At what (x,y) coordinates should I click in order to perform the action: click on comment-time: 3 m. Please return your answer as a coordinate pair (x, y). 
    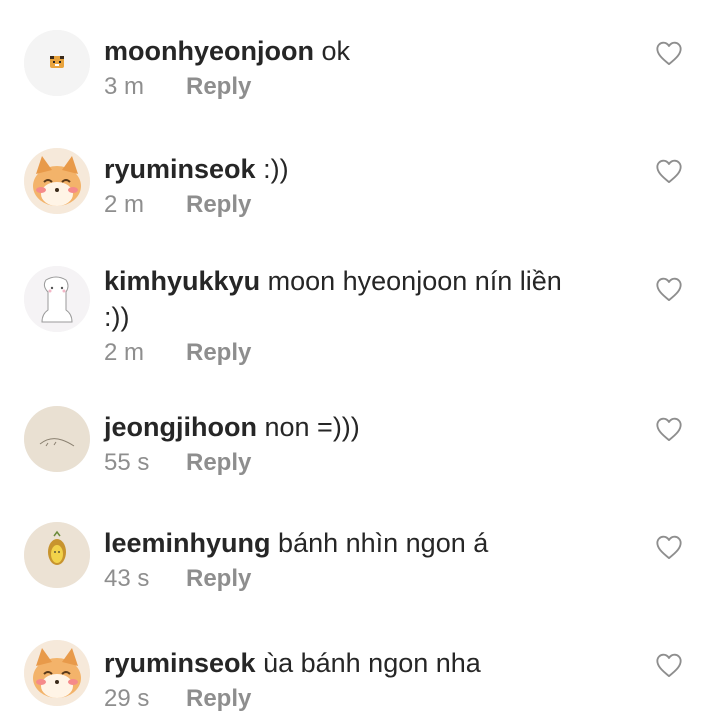
    Looking at the image, I should click on (124, 86).